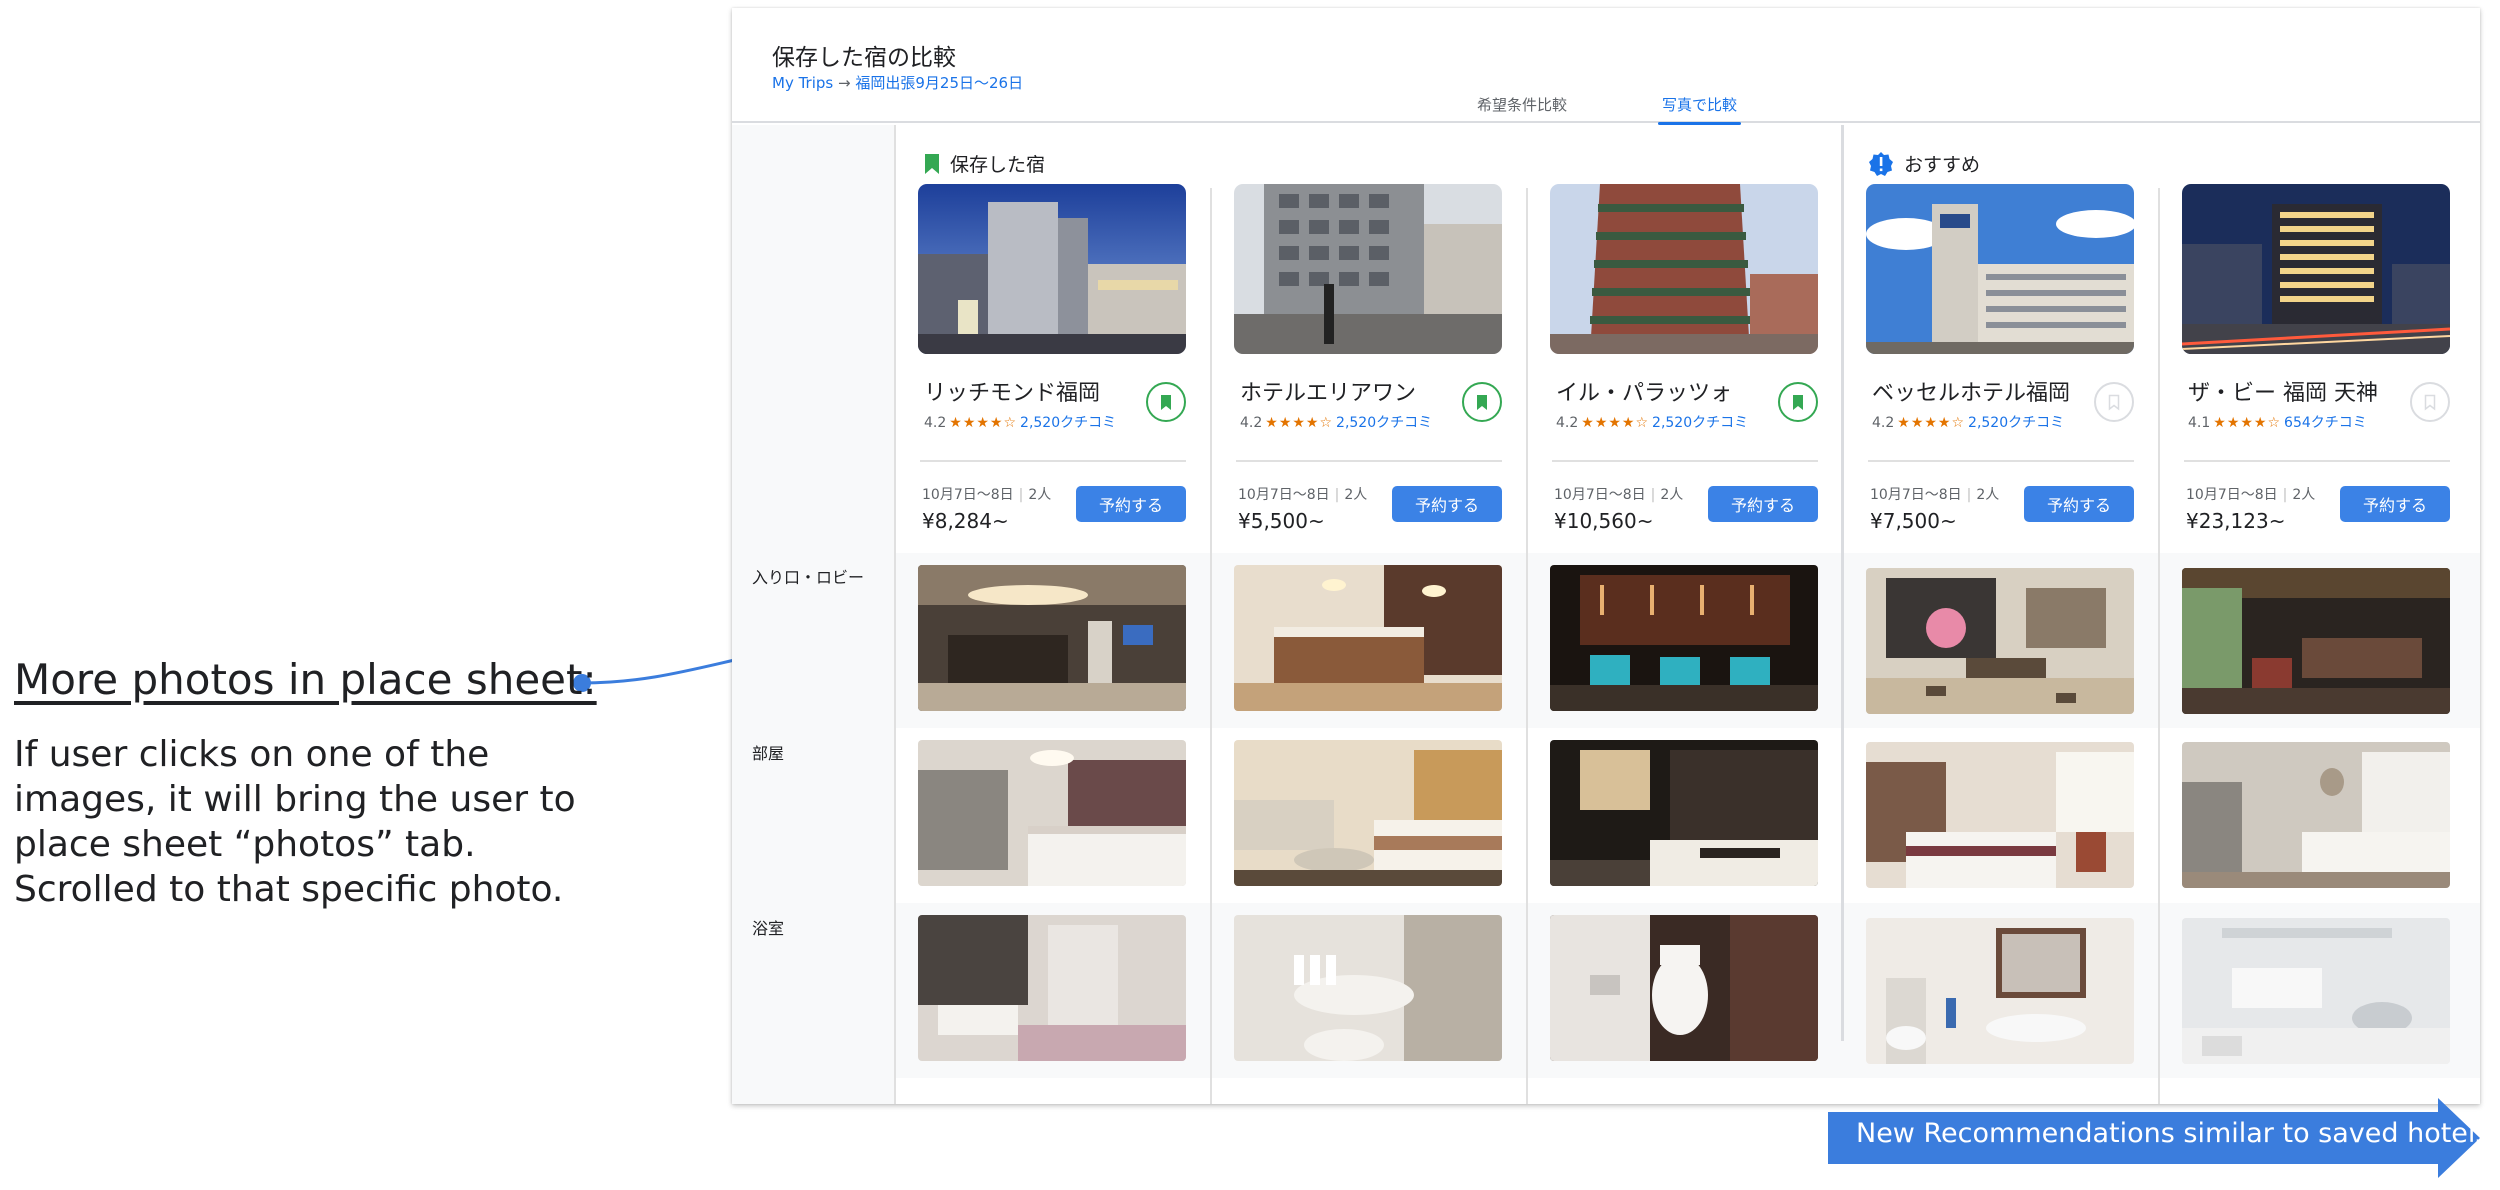 This screenshot has width=2500, height=1190. I want to click on hotel-name: ホテルエリアワン, so click(1328, 391).